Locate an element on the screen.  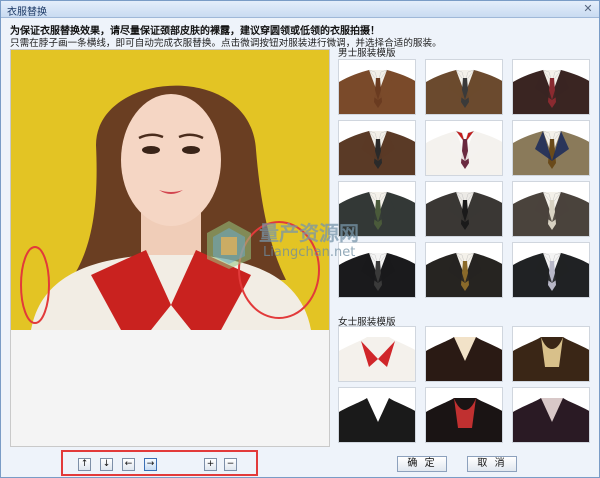
move-left-button: ← is located at coordinates (128, 464).